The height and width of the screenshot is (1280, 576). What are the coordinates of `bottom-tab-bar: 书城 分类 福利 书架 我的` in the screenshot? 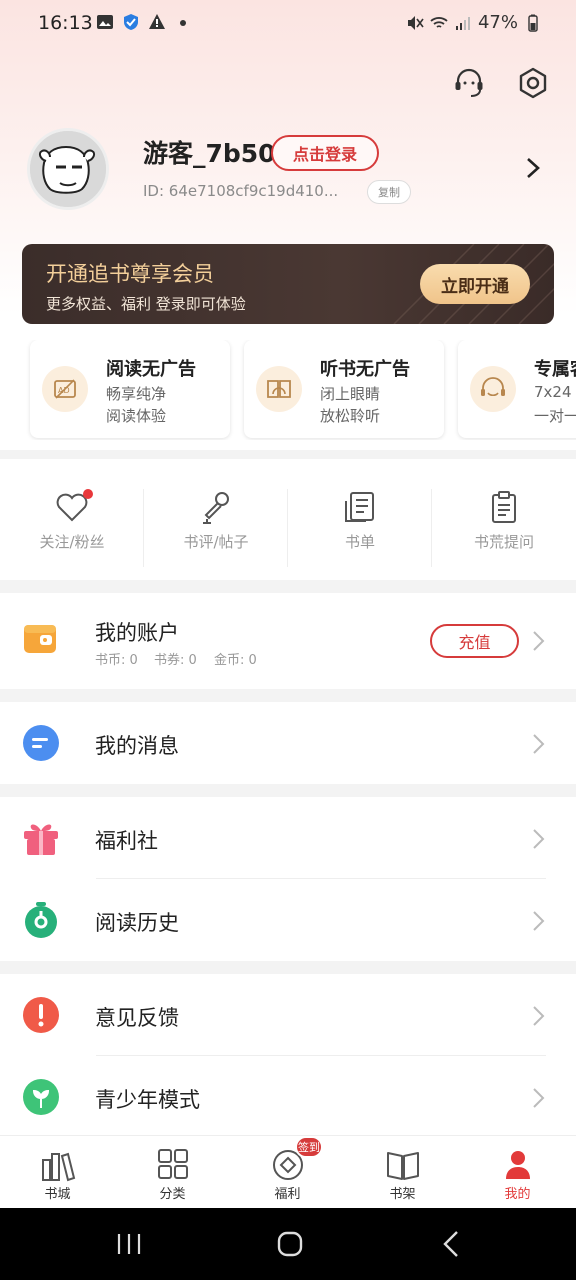 It's located at (288, 1171).